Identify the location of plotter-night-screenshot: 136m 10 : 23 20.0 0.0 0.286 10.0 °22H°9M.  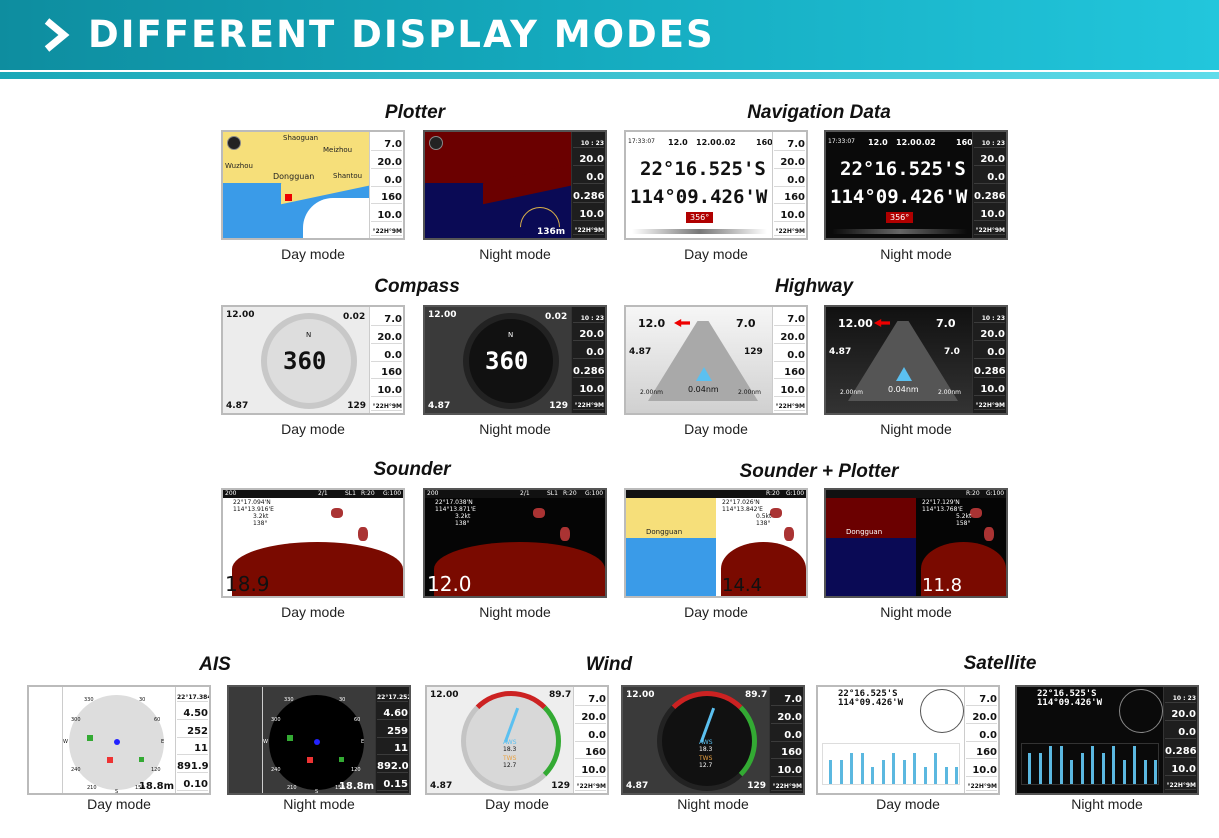
(515, 185).